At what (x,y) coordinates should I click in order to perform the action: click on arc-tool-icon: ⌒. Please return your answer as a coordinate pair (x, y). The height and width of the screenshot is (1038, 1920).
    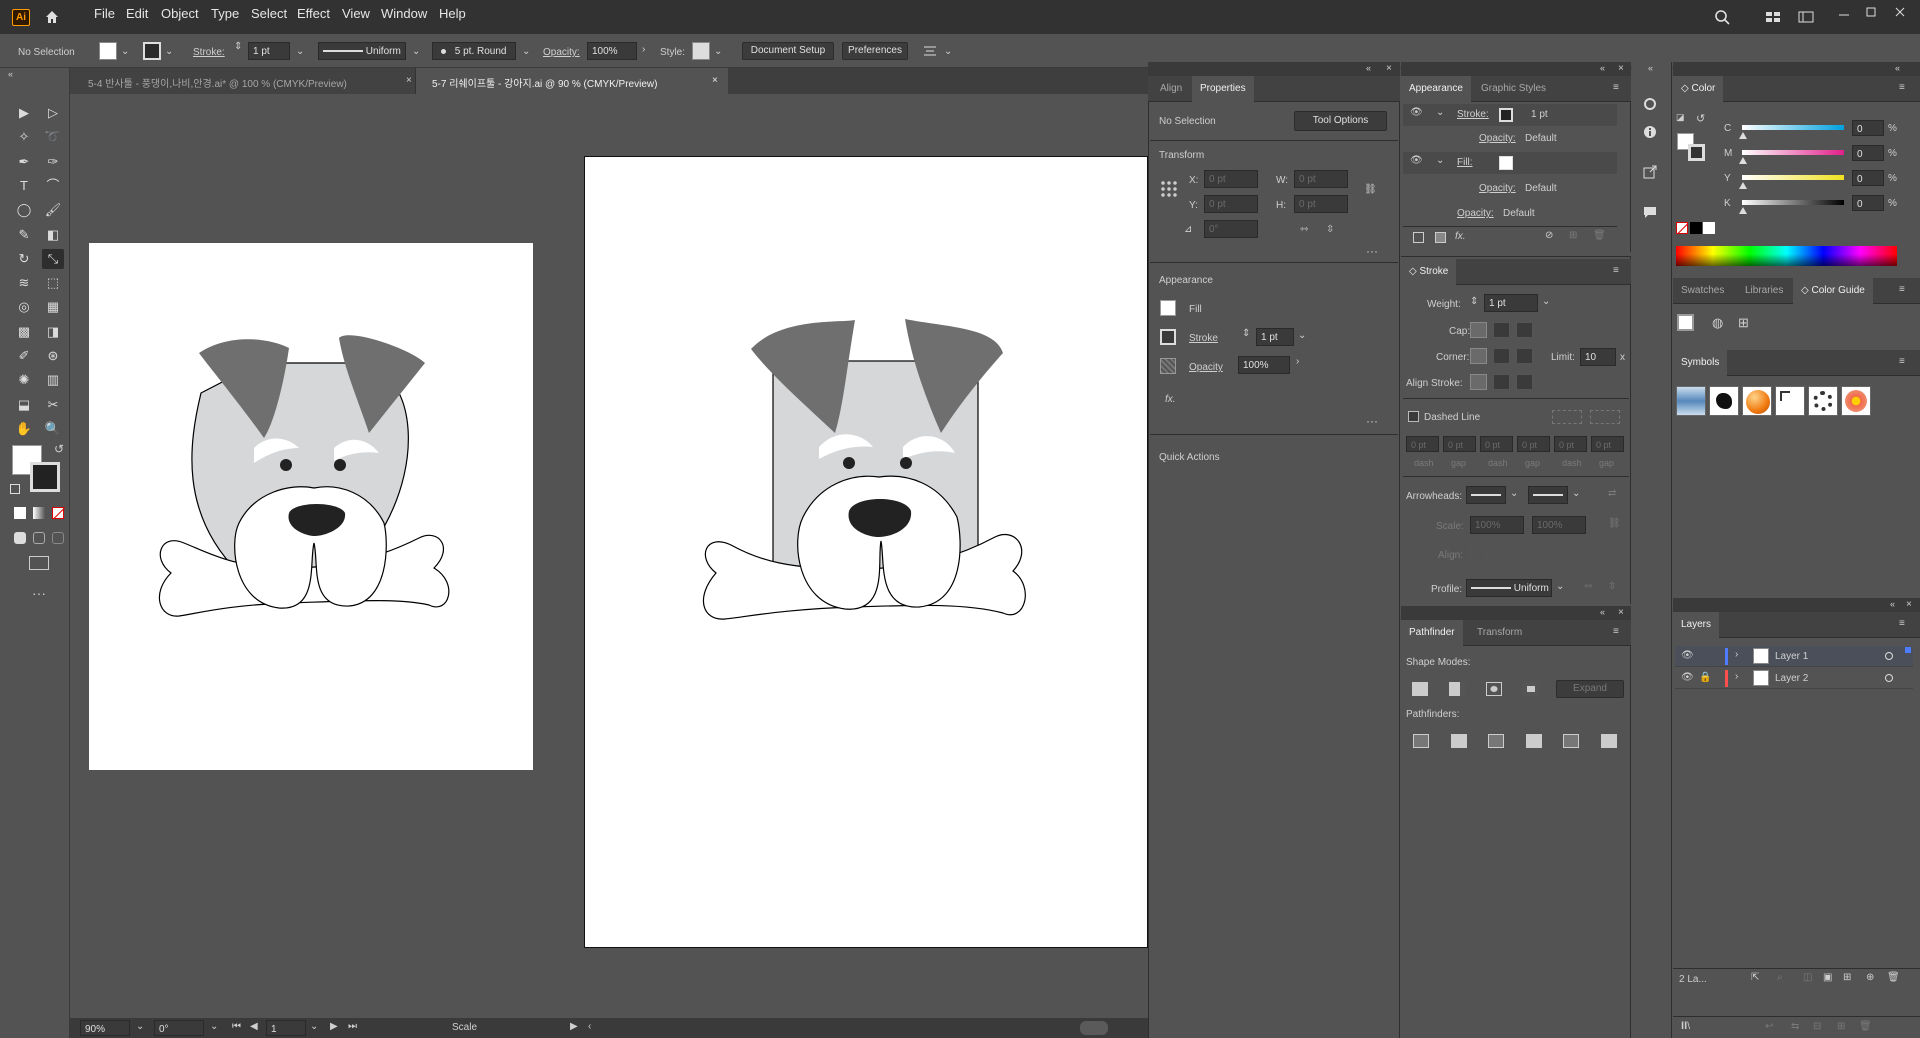
    Looking at the image, I should click on (53, 186).